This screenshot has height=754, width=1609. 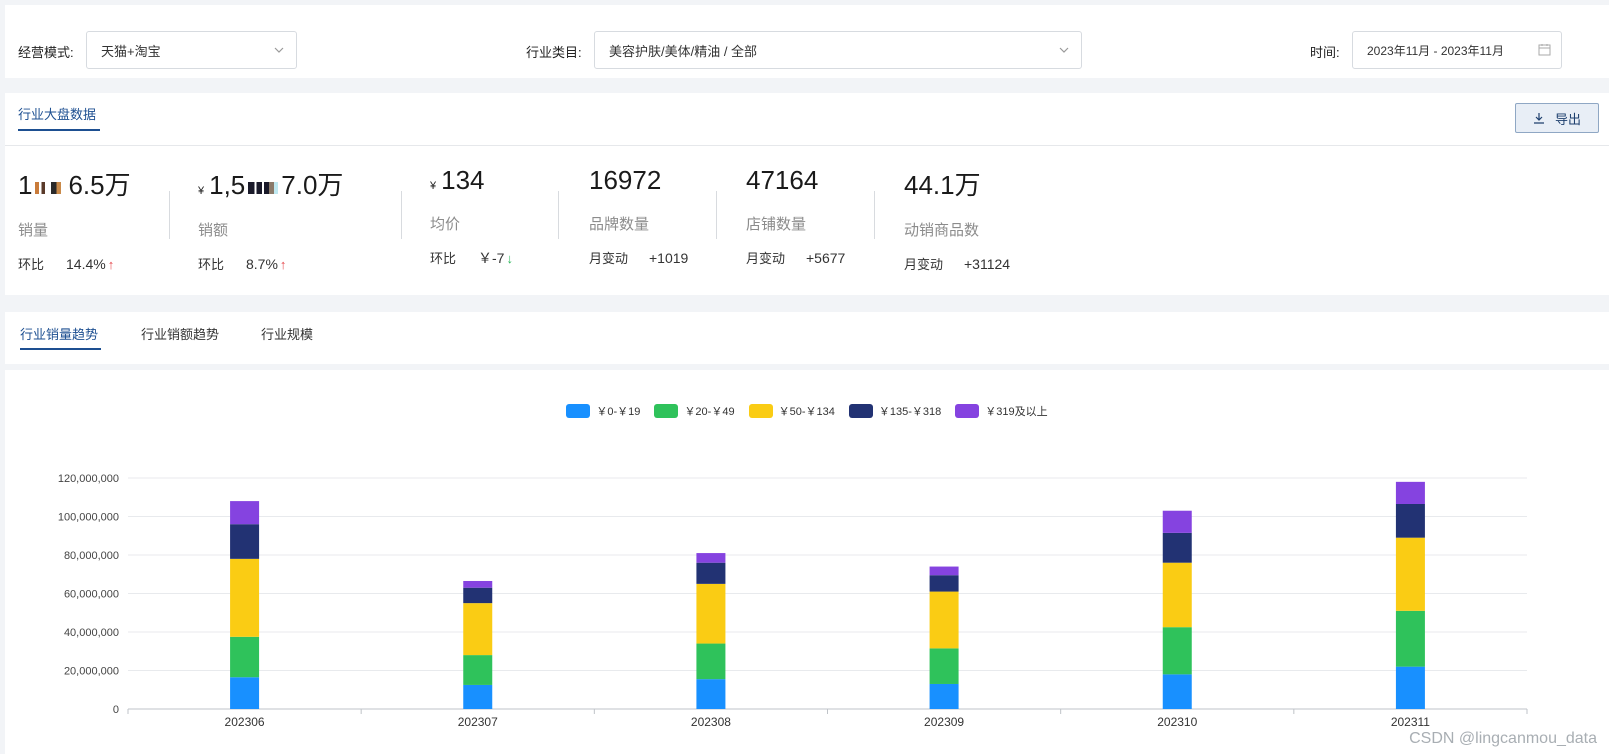 I want to click on metric-shop-count: 47164 店铺数量 月变动 +5677, so click(x=795, y=216).